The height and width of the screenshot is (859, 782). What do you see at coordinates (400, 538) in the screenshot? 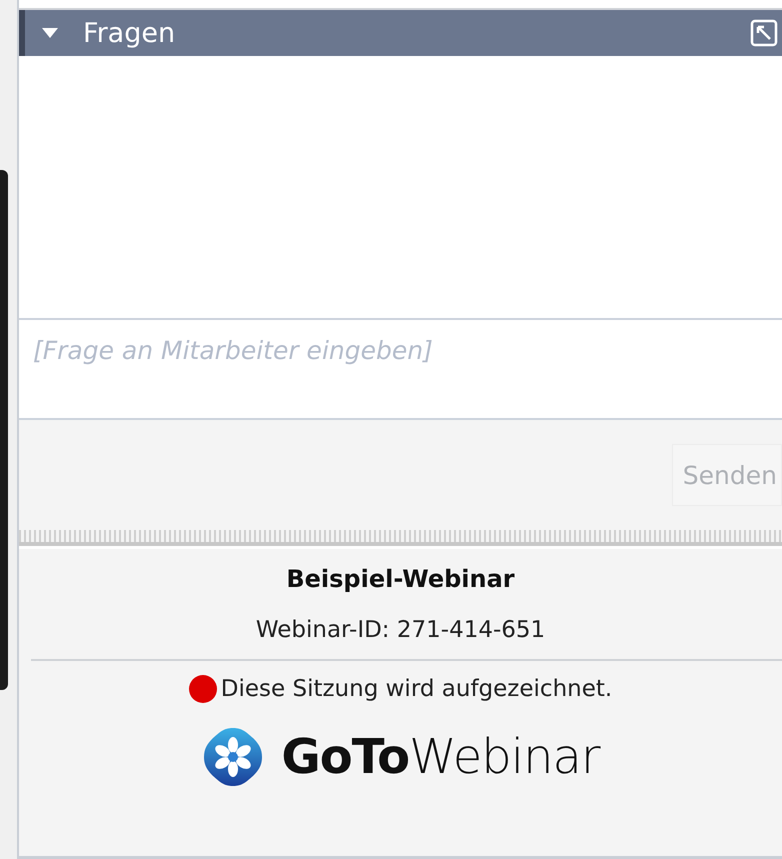
I see `splitter-handle` at bounding box center [400, 538].